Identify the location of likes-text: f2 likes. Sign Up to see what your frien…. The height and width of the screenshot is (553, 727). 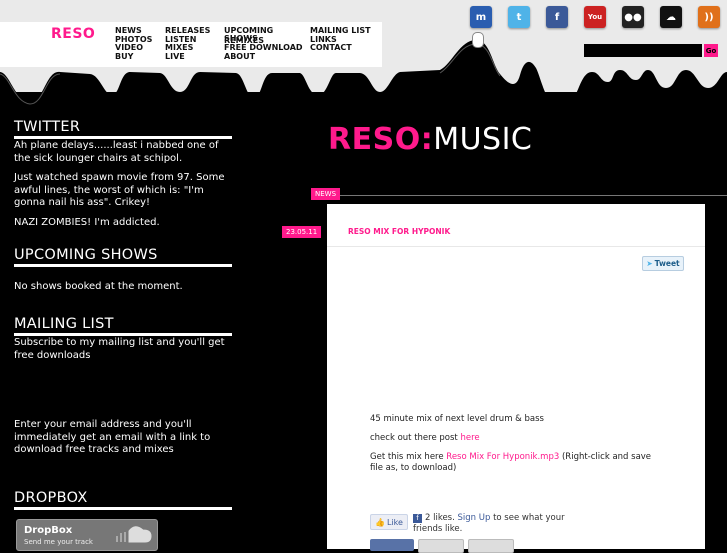
(493, 524).